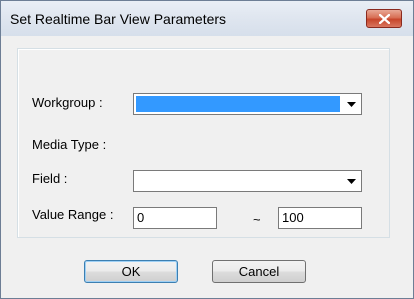 The width and height of the screenshot is (414, 299). I want to click on value-range-label: Value Range :, so click(73, 214).